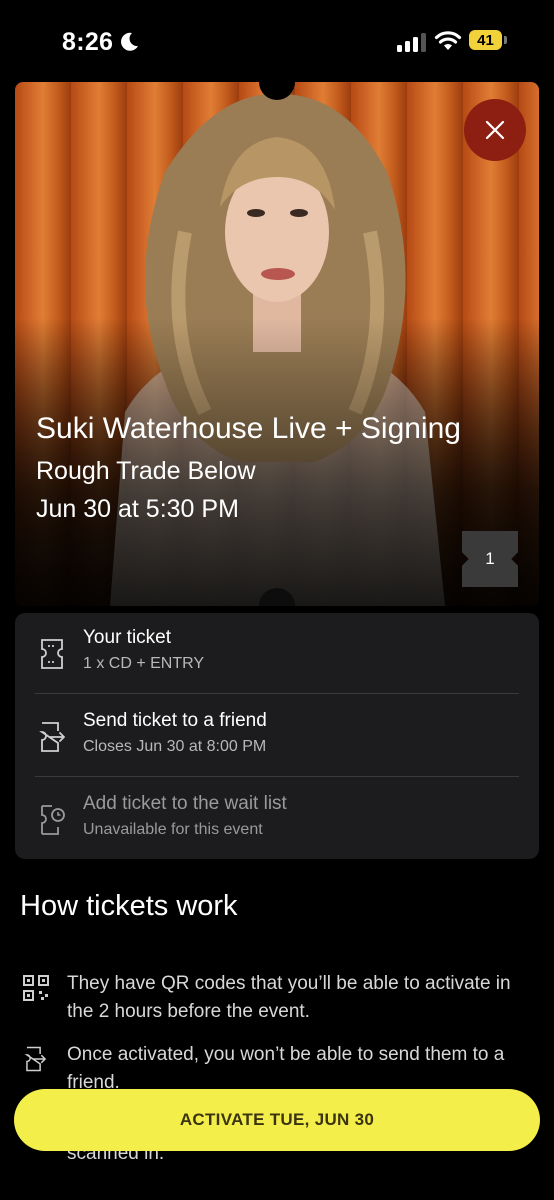 This screenshot has width=554, height=1200. I want to click on send-ticket-title: Send ticket to a friend, so click(175, 720).